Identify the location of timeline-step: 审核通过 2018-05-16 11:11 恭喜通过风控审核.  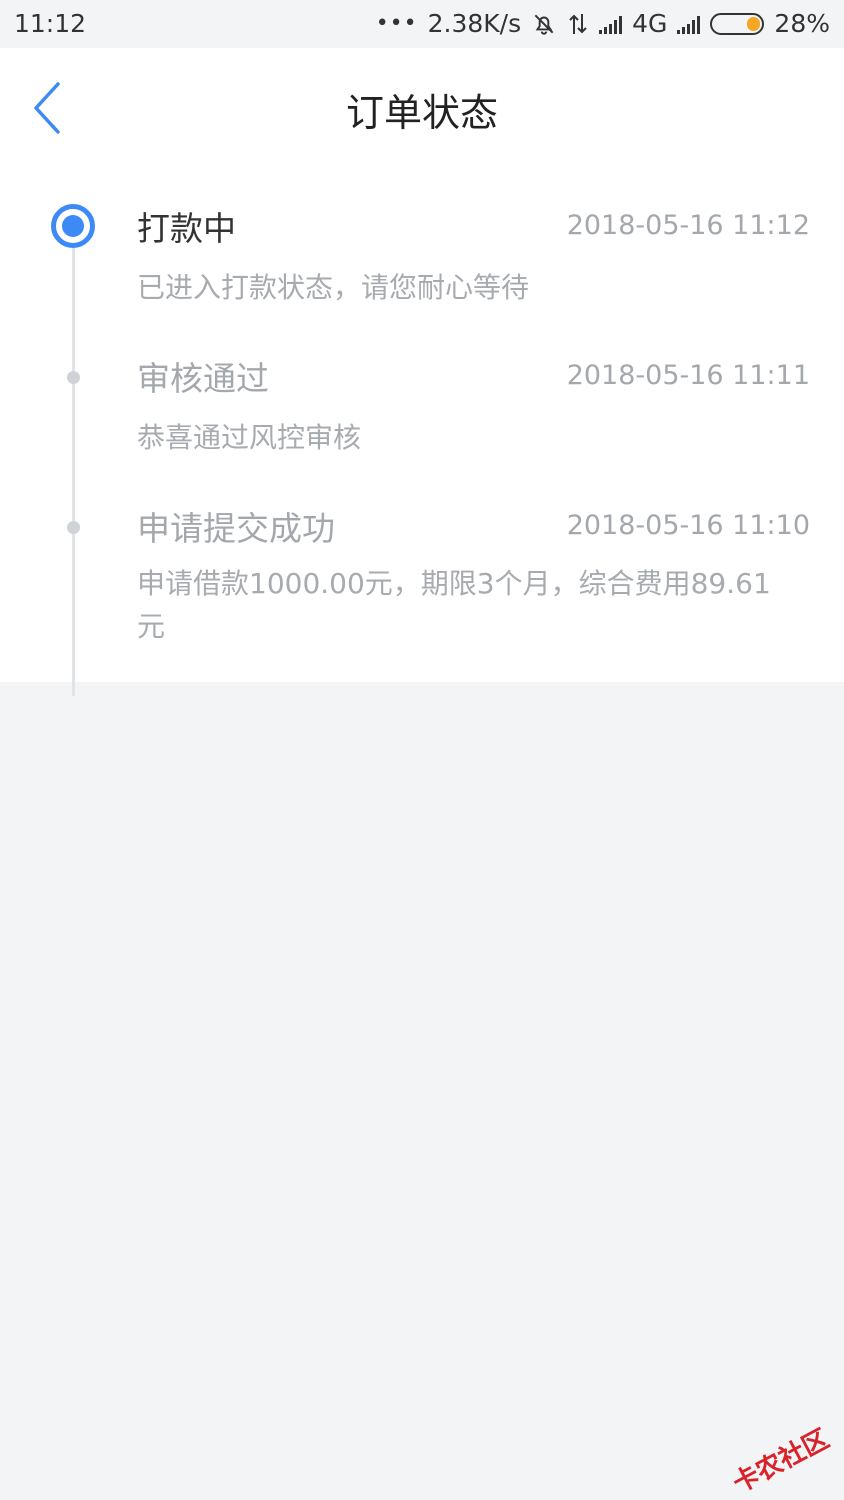
(473, 403).